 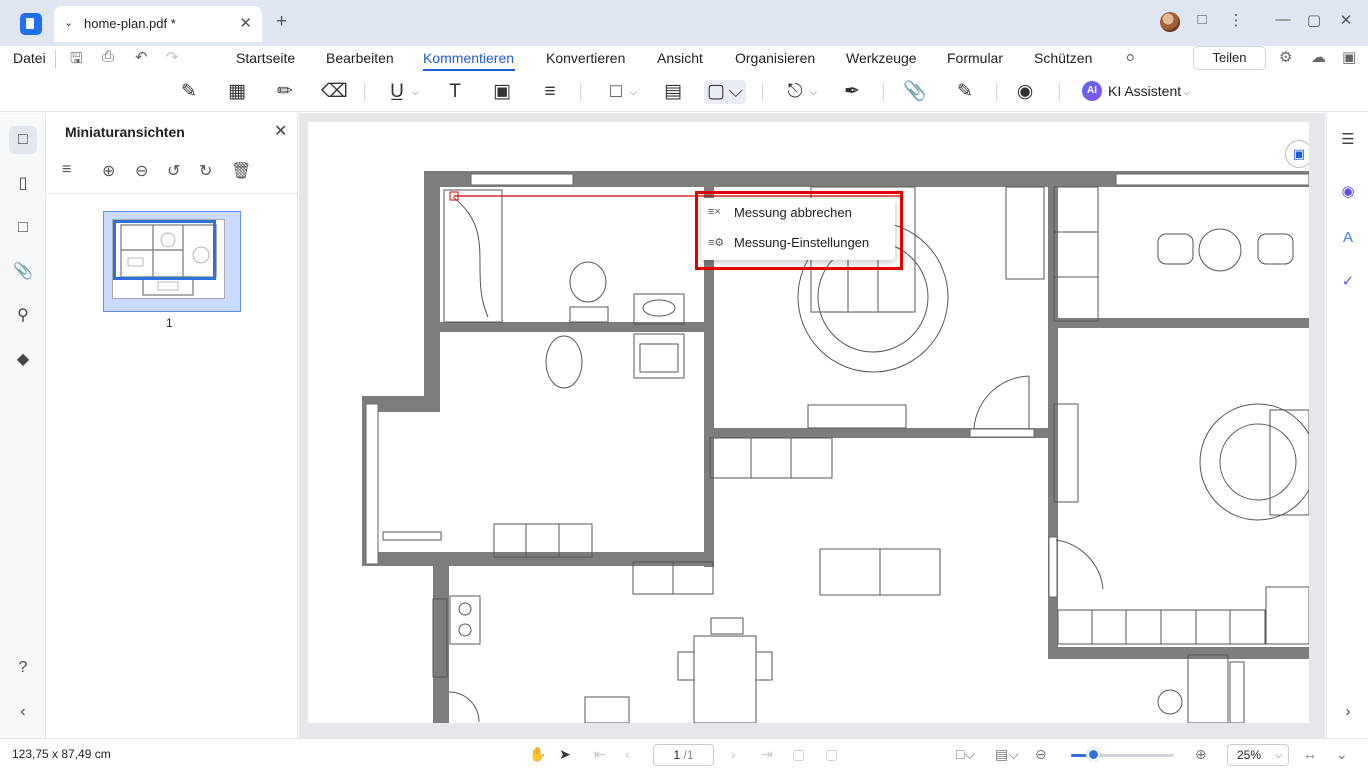 What do you see at coordinates (1348, 712) in the screenshot?
I see `expand-right-icon: ›` at bounding box center [1348, 712].